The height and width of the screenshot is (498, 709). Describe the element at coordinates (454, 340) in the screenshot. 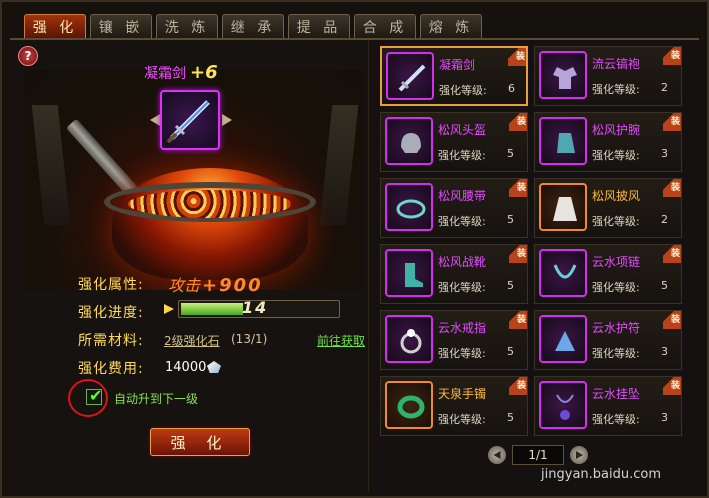

I see `equipment-slot: 云水戒指 强化等级: 5 装` at that location.